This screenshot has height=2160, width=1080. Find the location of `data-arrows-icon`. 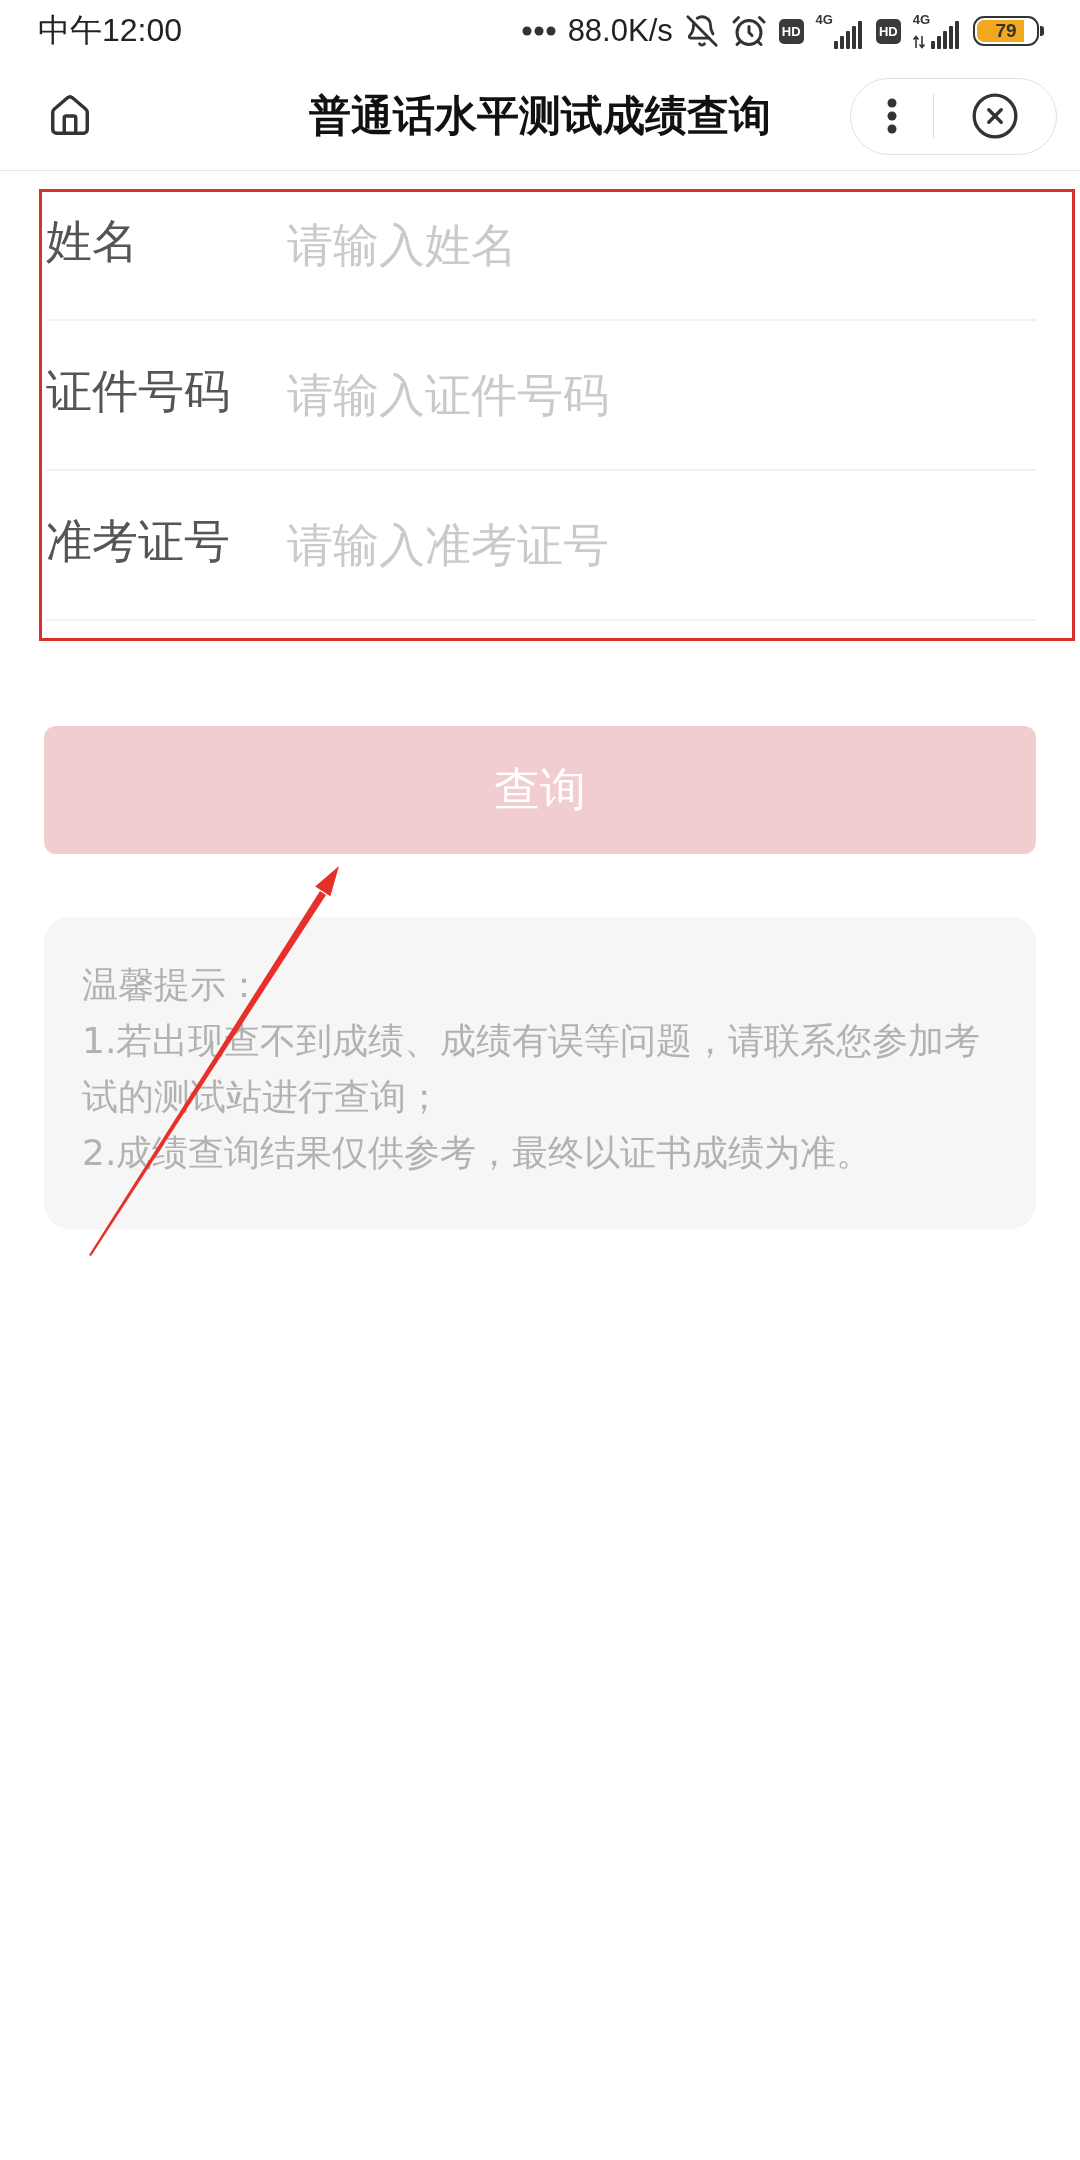

data-arrows-icon is located at coordinates (918, 42).